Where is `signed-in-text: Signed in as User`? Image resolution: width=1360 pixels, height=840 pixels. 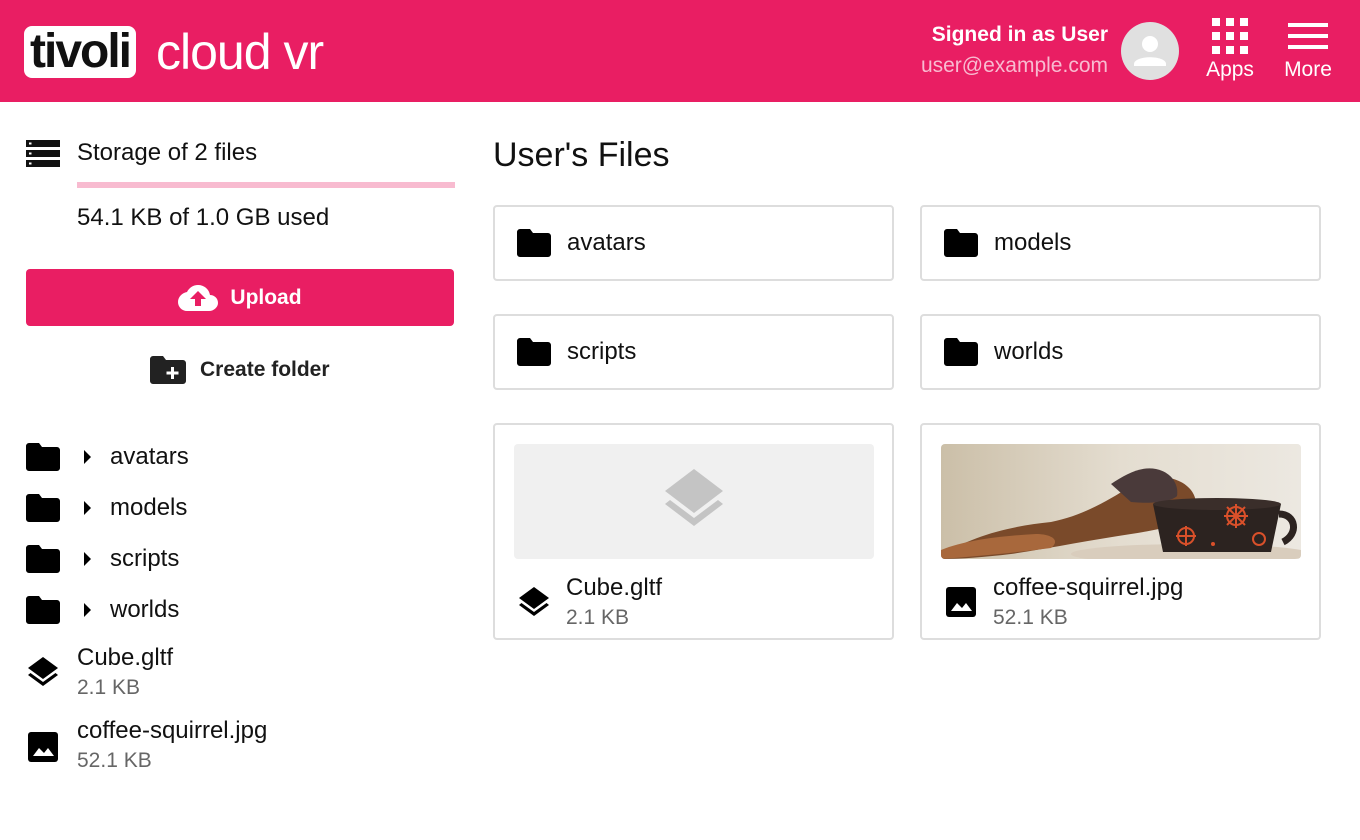 signed-in-text: Signed in as User is located at coordinates (1019, 34).